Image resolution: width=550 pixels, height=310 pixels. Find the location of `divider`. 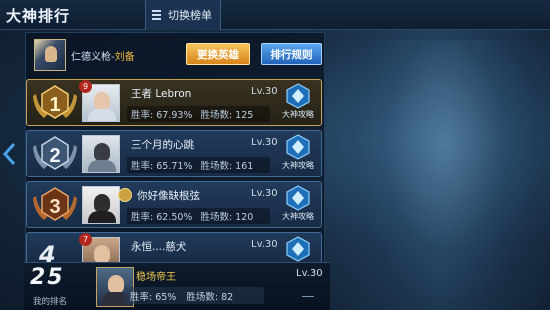

divider is located at coordinates (308, 296).